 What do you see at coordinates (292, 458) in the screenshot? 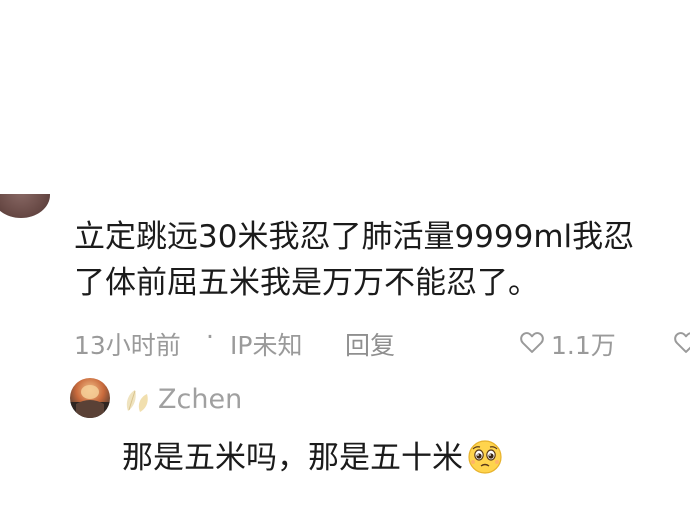
I see `reply-text: 那是五米吗，那是五十米` at bounding box center [292, 458].